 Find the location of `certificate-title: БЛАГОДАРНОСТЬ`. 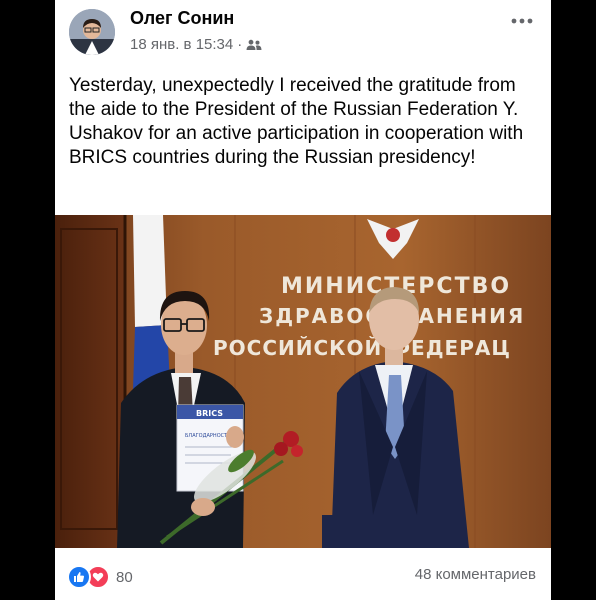

certificate-title: БЛАГОДАРНОСТЬ is located at coordinates (208, 436).